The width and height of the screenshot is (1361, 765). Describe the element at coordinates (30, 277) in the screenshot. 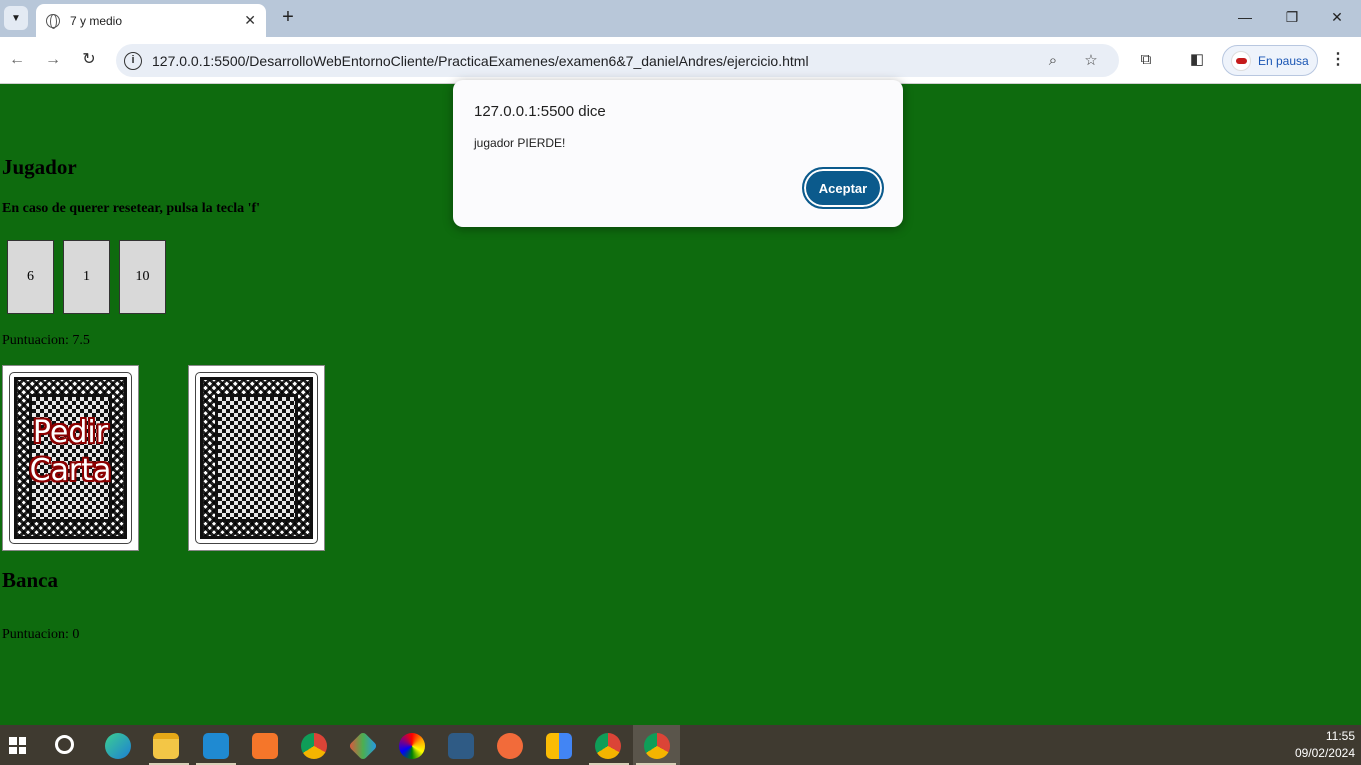

I see `player-card: 6` at that location.